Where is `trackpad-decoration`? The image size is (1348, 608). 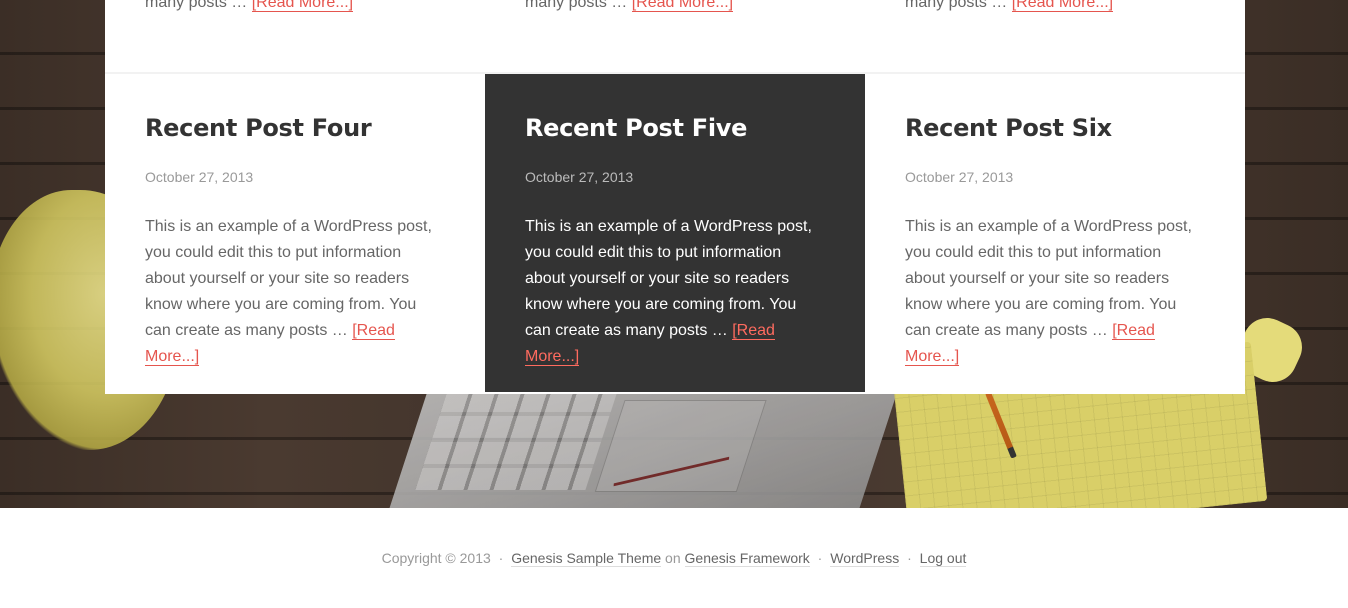
trackpad-decoration is located at coordinates (680, 446).